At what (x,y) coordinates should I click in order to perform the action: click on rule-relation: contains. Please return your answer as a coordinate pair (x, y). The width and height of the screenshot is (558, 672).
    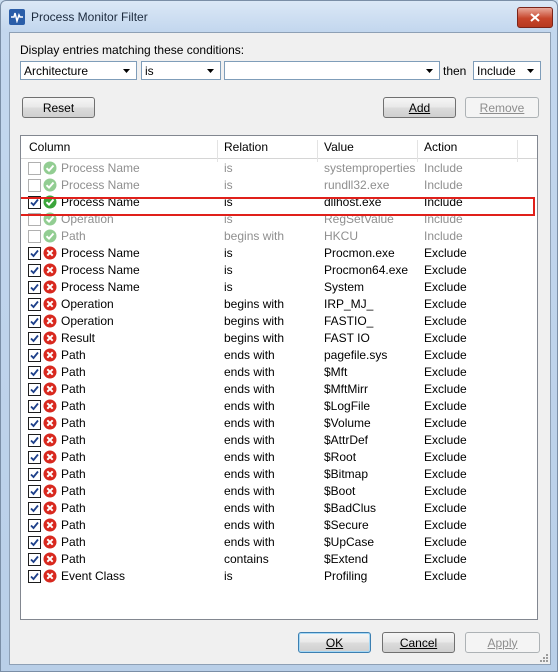
    Looking at the image, I should click on (246, 559).